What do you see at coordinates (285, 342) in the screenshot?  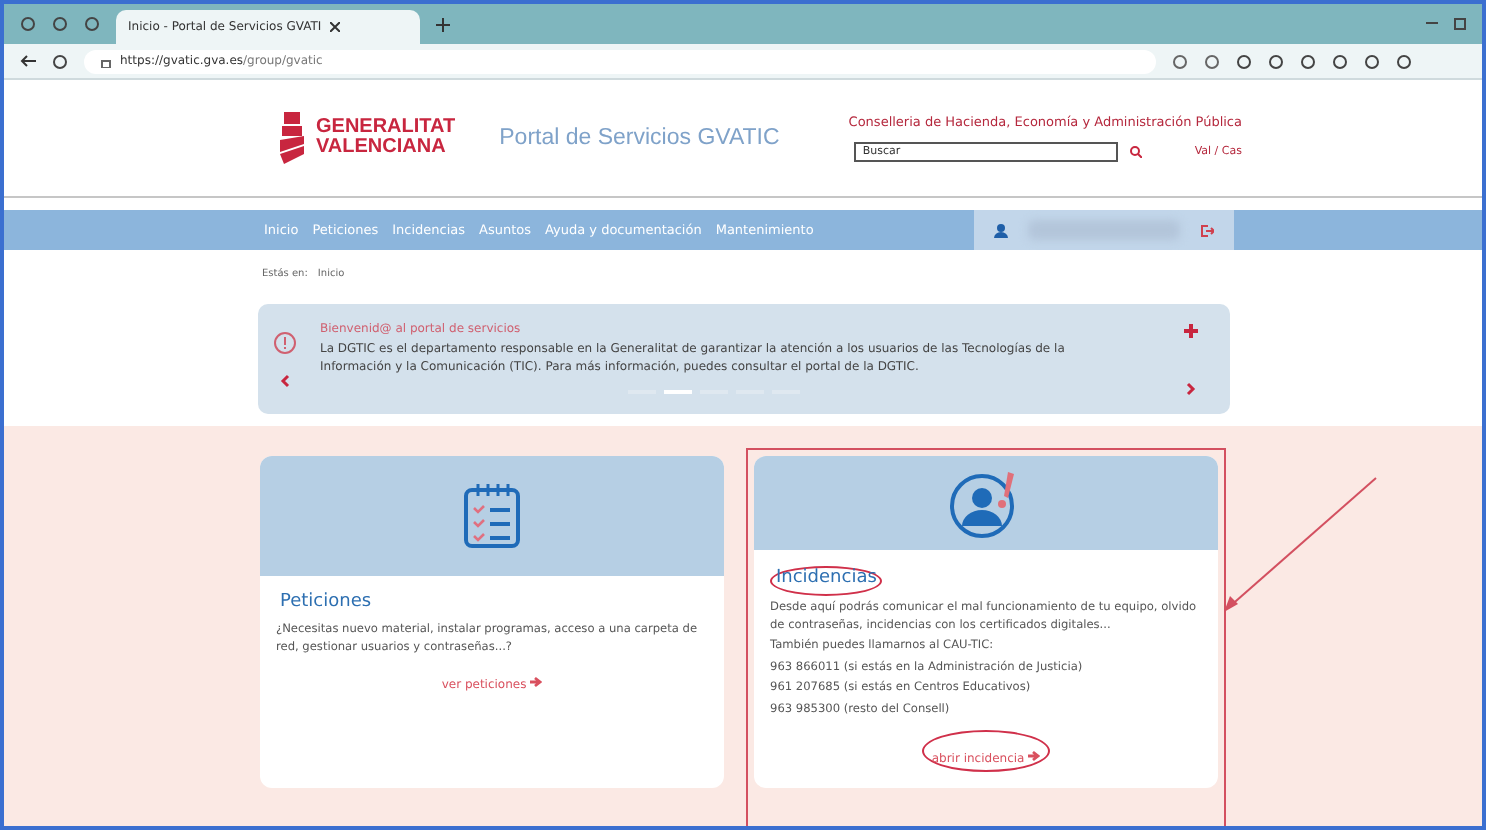 I see `alert-icon` at bounding box center [285, 342].